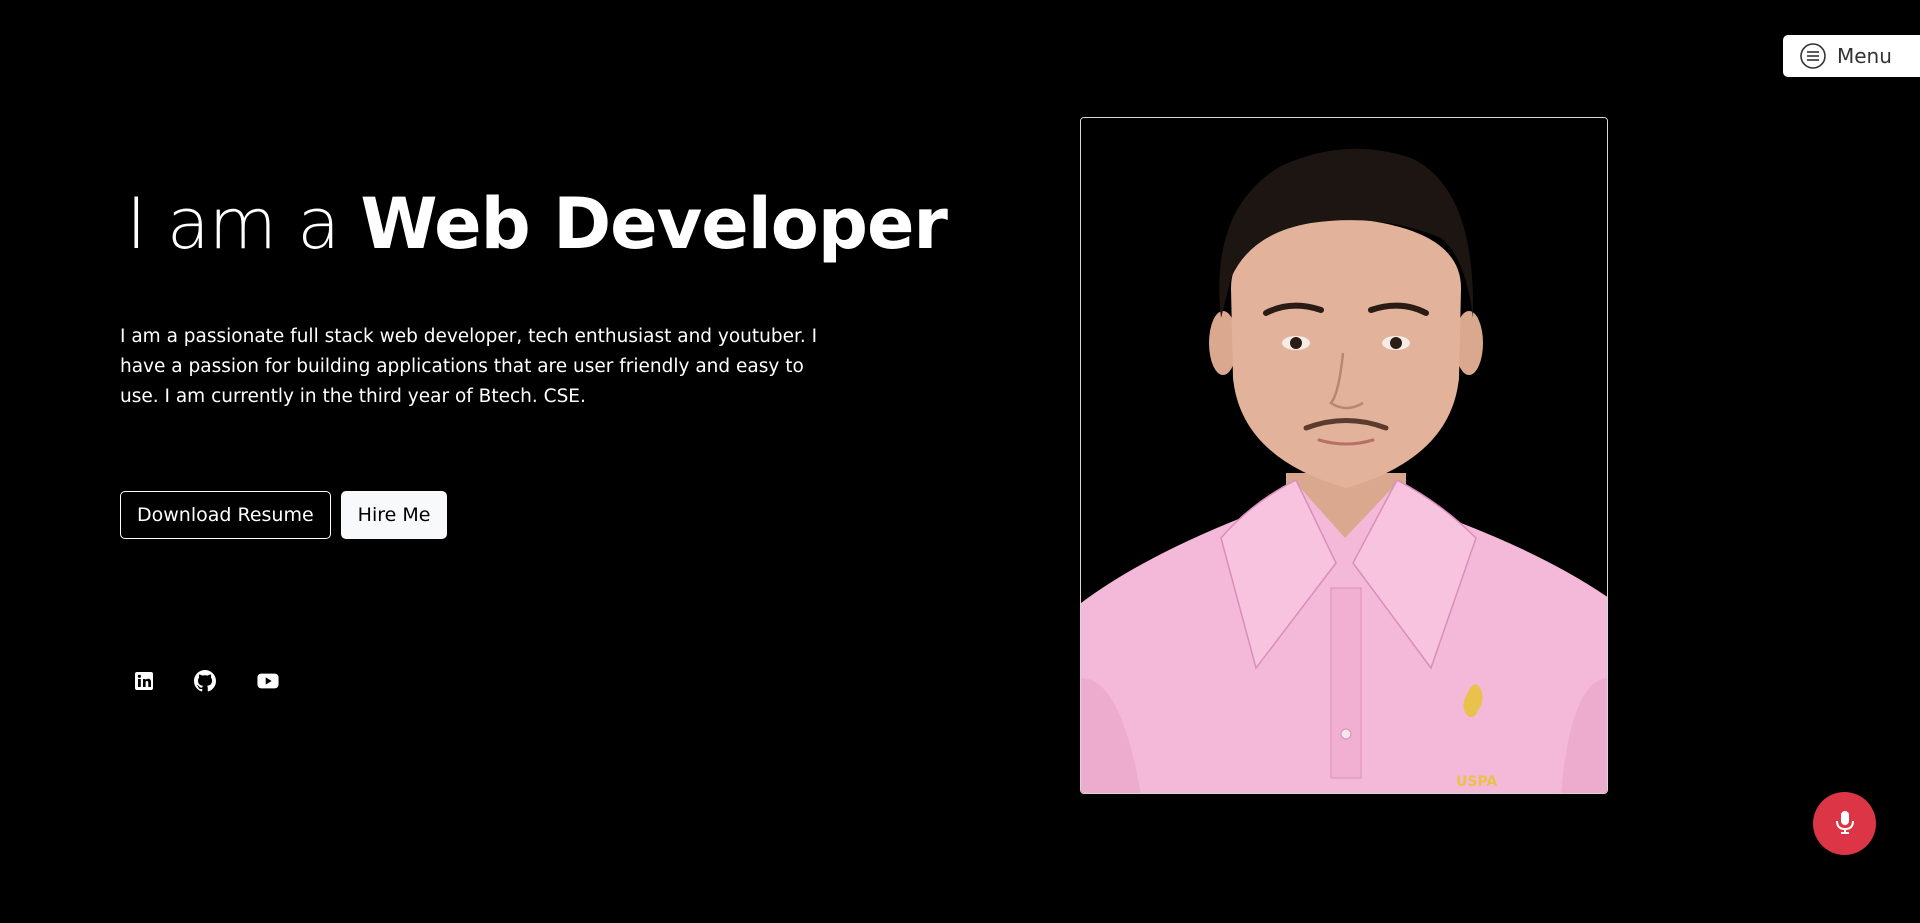 This screenshot has height=923, width=1920. What do you see at coordinates (233, 224) in the screenshot?
I see `headline-prefix: I am a` at bounding box center [233, 224].